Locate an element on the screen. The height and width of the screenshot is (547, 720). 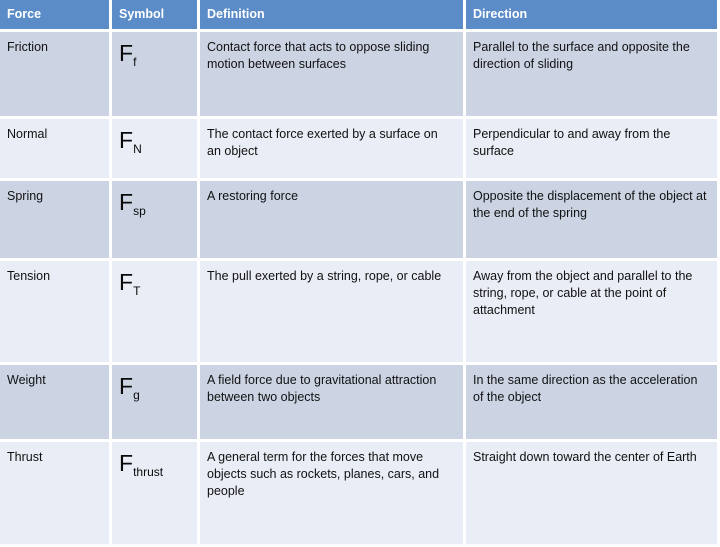
symbol-subscript: f is located at coordinates (135, 62).